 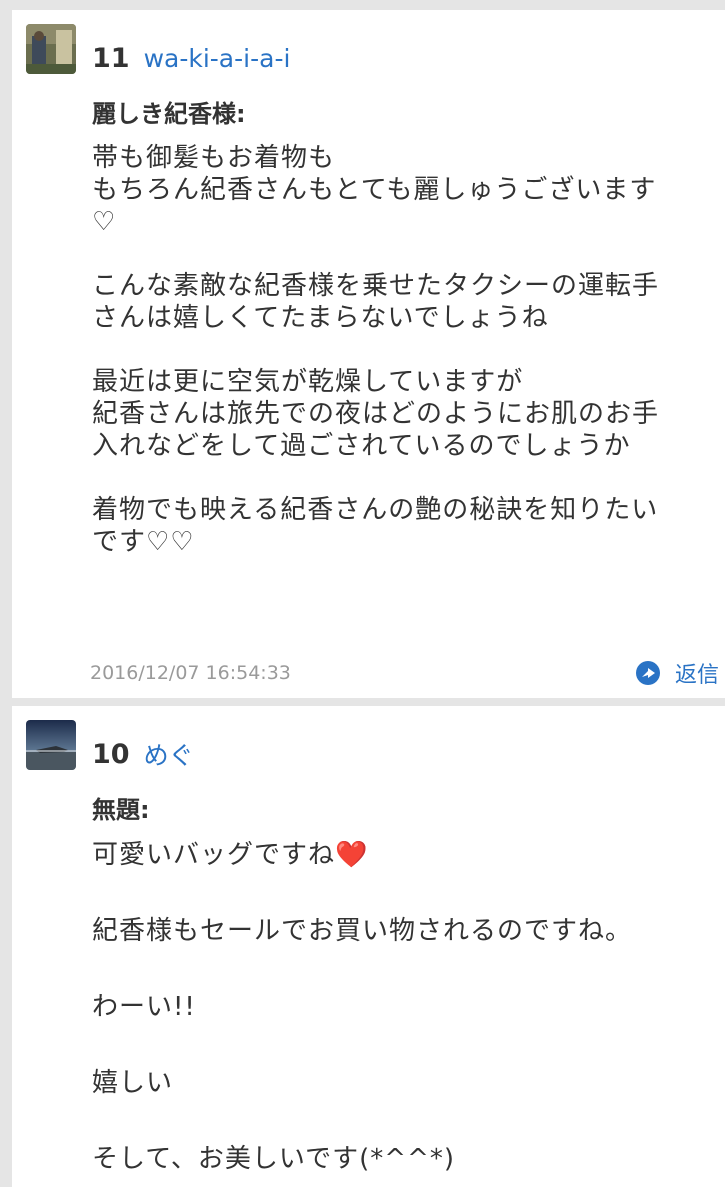 I want to click on comment-number: 10, so click(x=111, y=754).